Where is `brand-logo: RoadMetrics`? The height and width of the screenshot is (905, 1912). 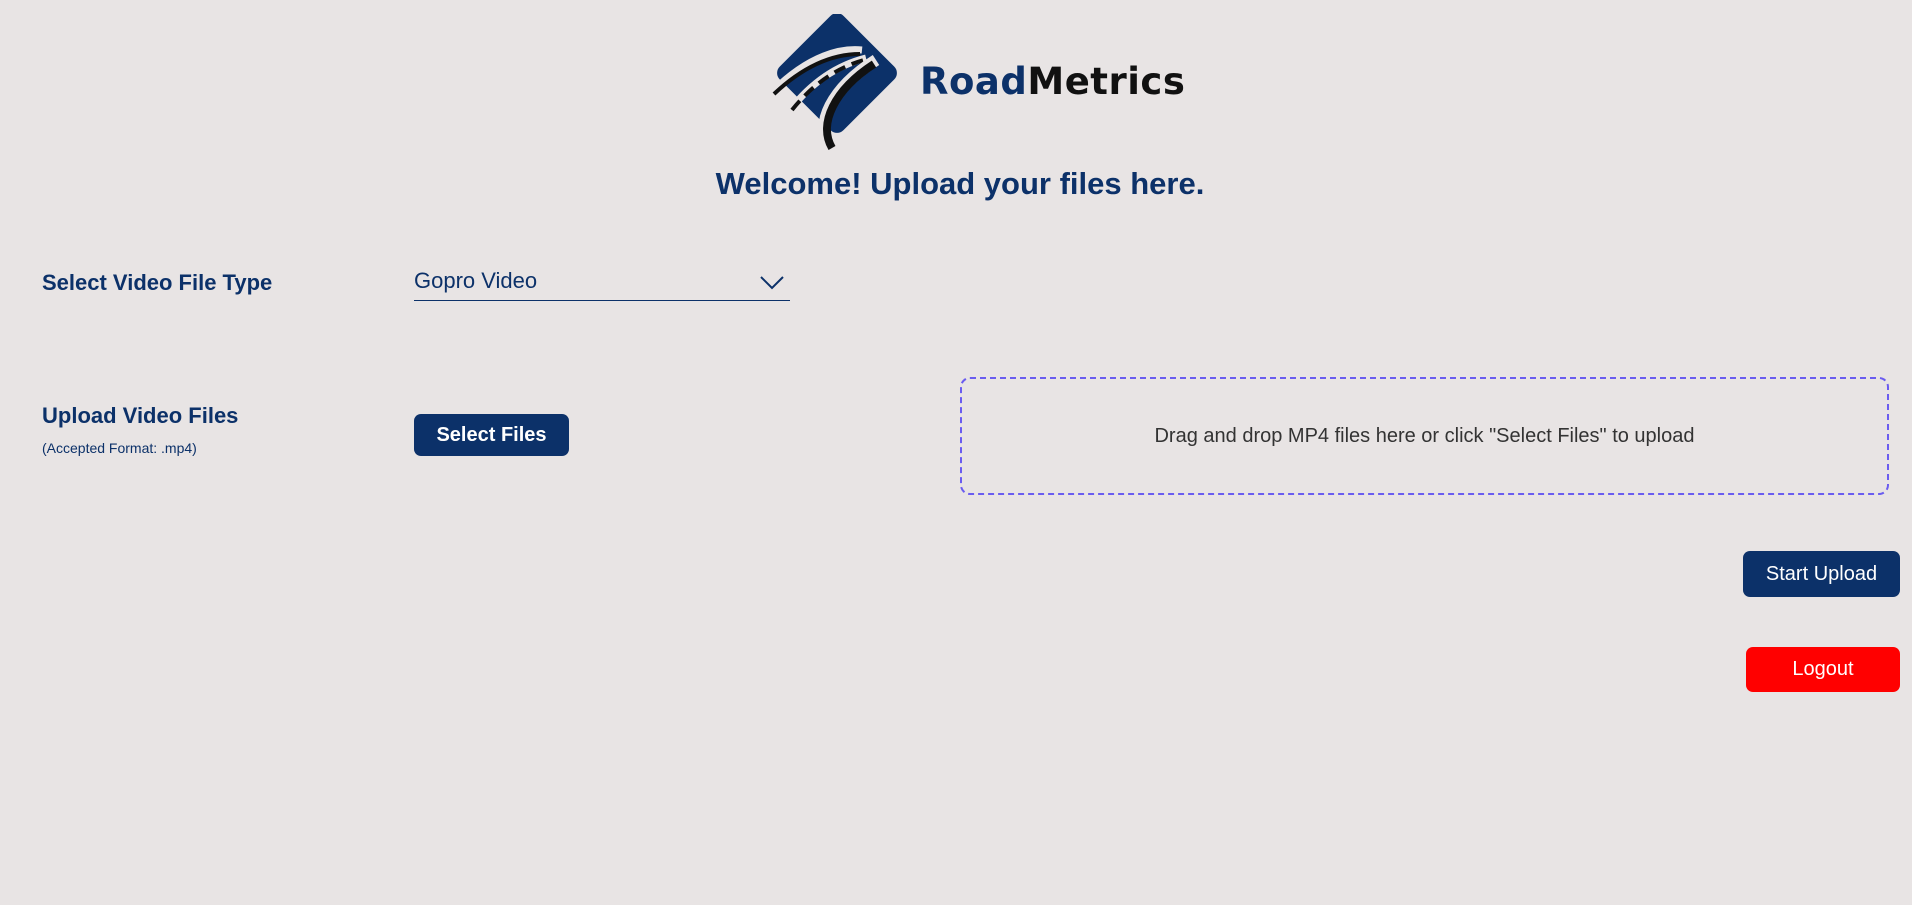 brand-logo: RoadMetrics is located at coordinates (977, 82).